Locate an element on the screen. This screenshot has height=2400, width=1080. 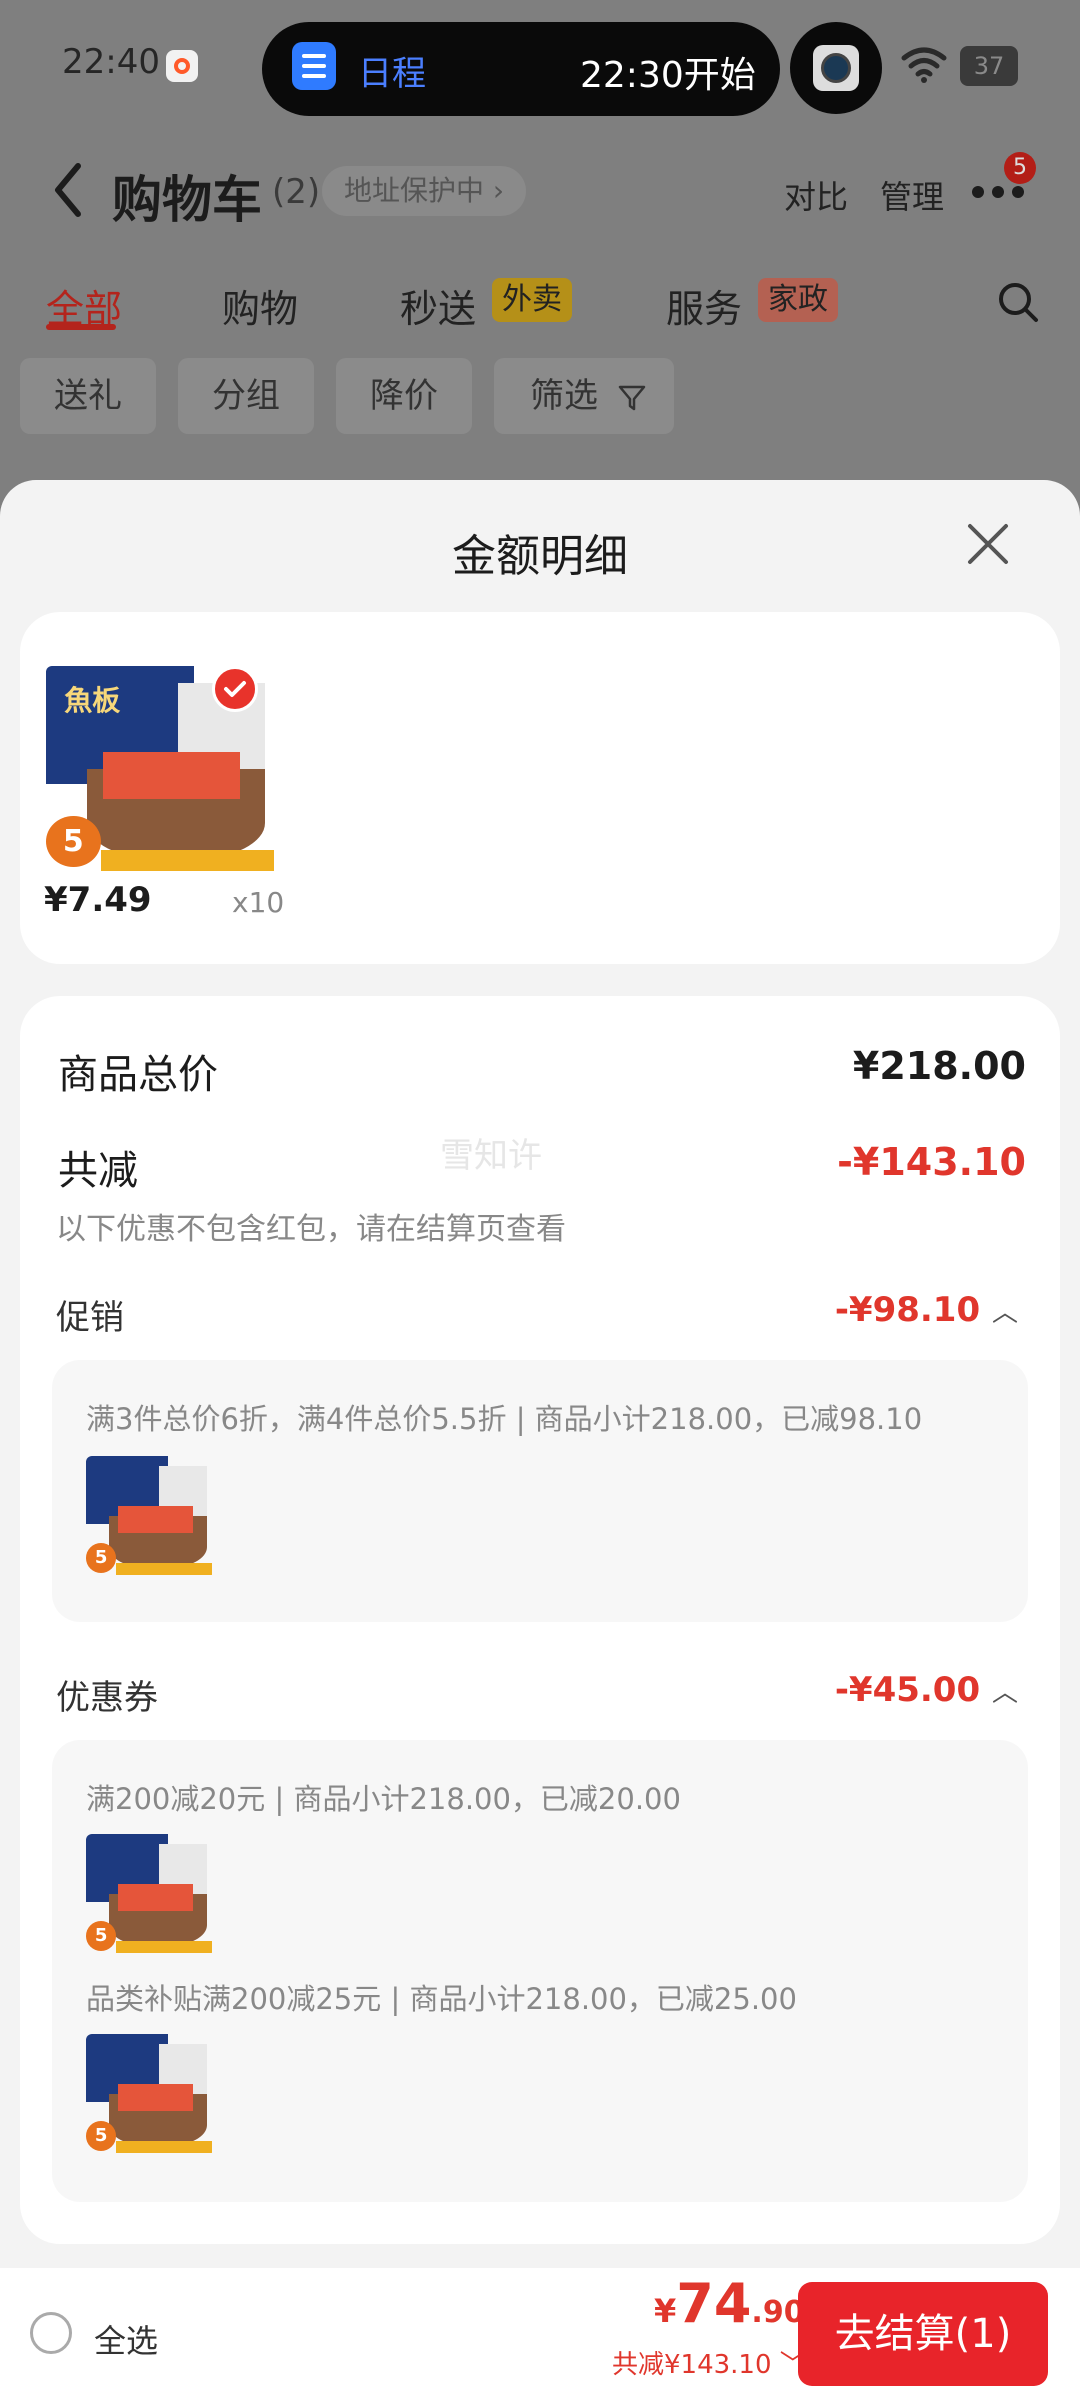
more-icon is located at coordinates (1000, 193).